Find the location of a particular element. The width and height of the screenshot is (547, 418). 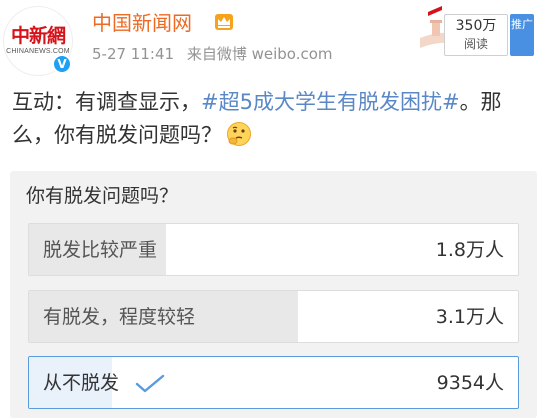

crown-icon is located at coordinates (224, 22).